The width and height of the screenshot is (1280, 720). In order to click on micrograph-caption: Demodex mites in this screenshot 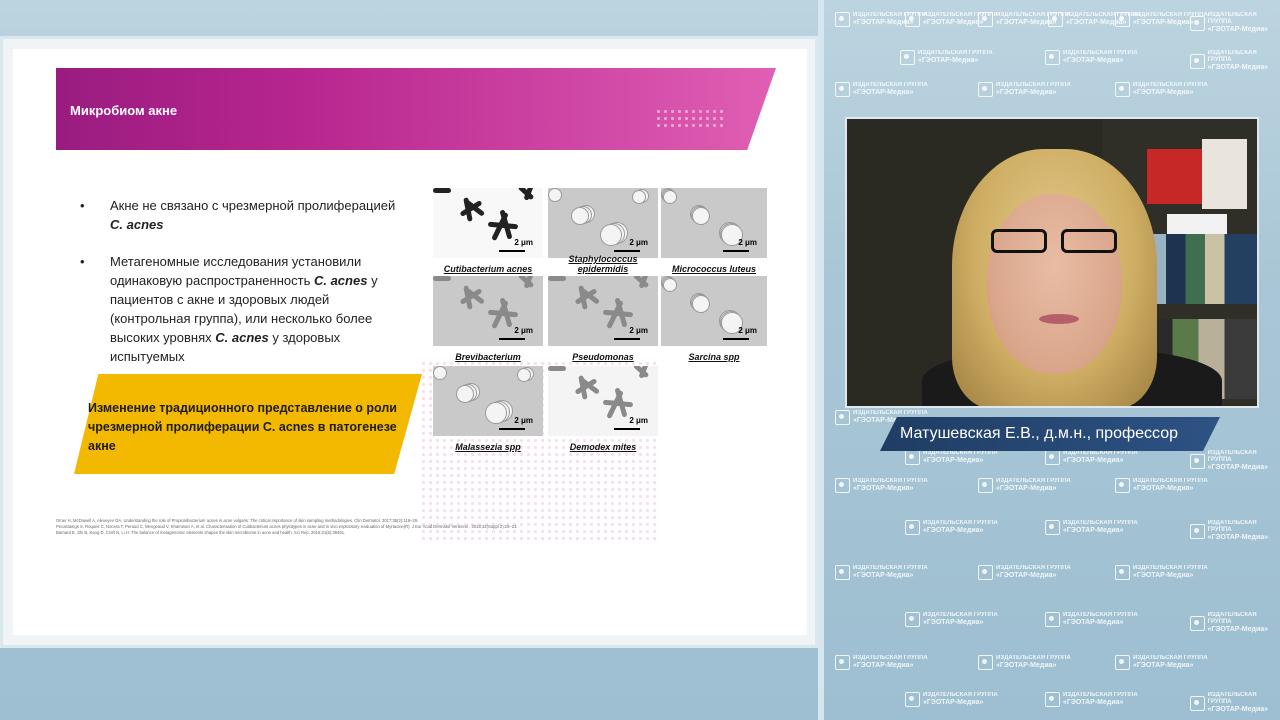, I will do `click(603, 447)`.